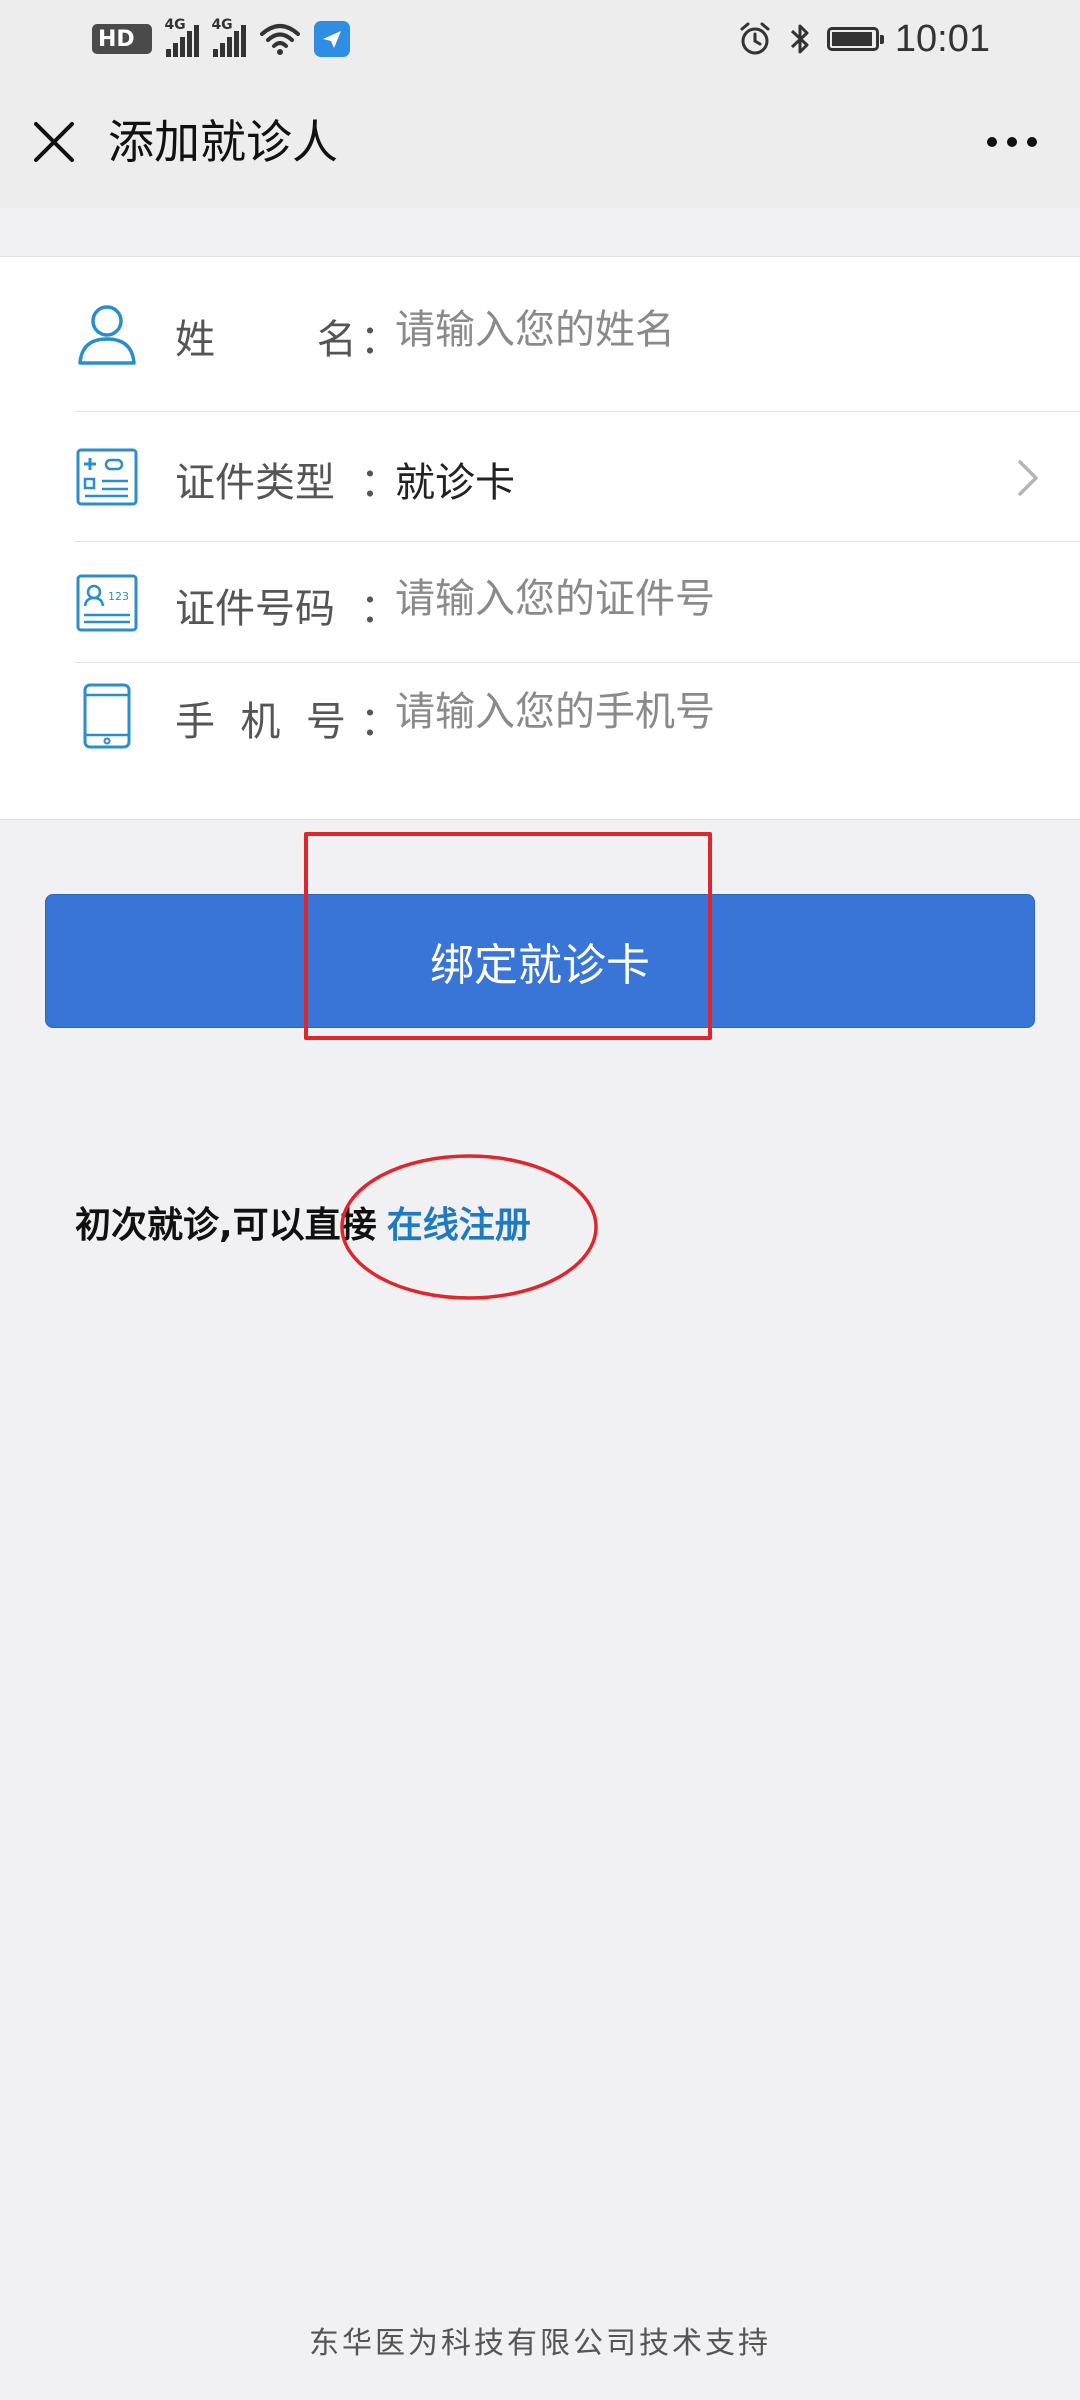 The height and width of the screenshot is (2400, 1080). I want to click on mobile-input, so click(705, 712).